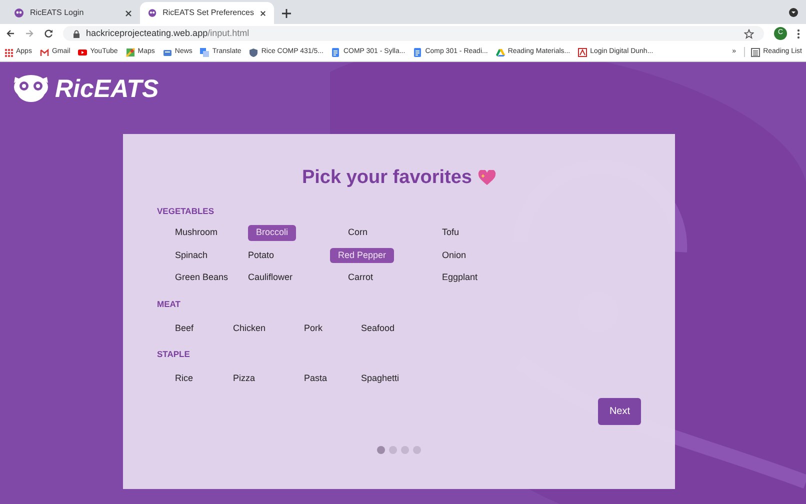 The height and width of the screenshot is (504, 806). Describe the element at coordinates (749, 33) in the screenshot. I see `star-icon` at that location.